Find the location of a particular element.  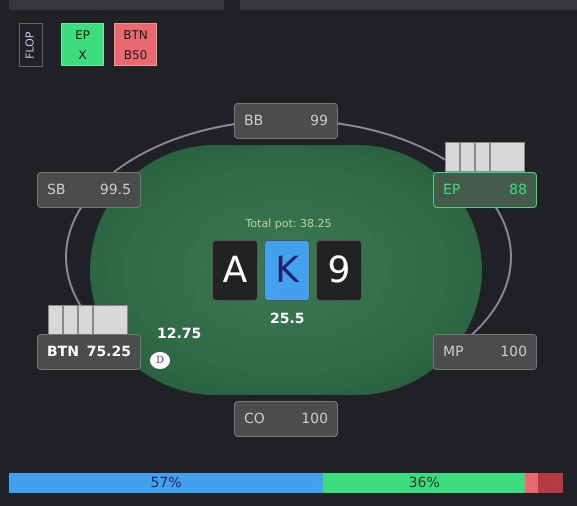

action-chip: BTN B50 is located at coordinates (135, 44).